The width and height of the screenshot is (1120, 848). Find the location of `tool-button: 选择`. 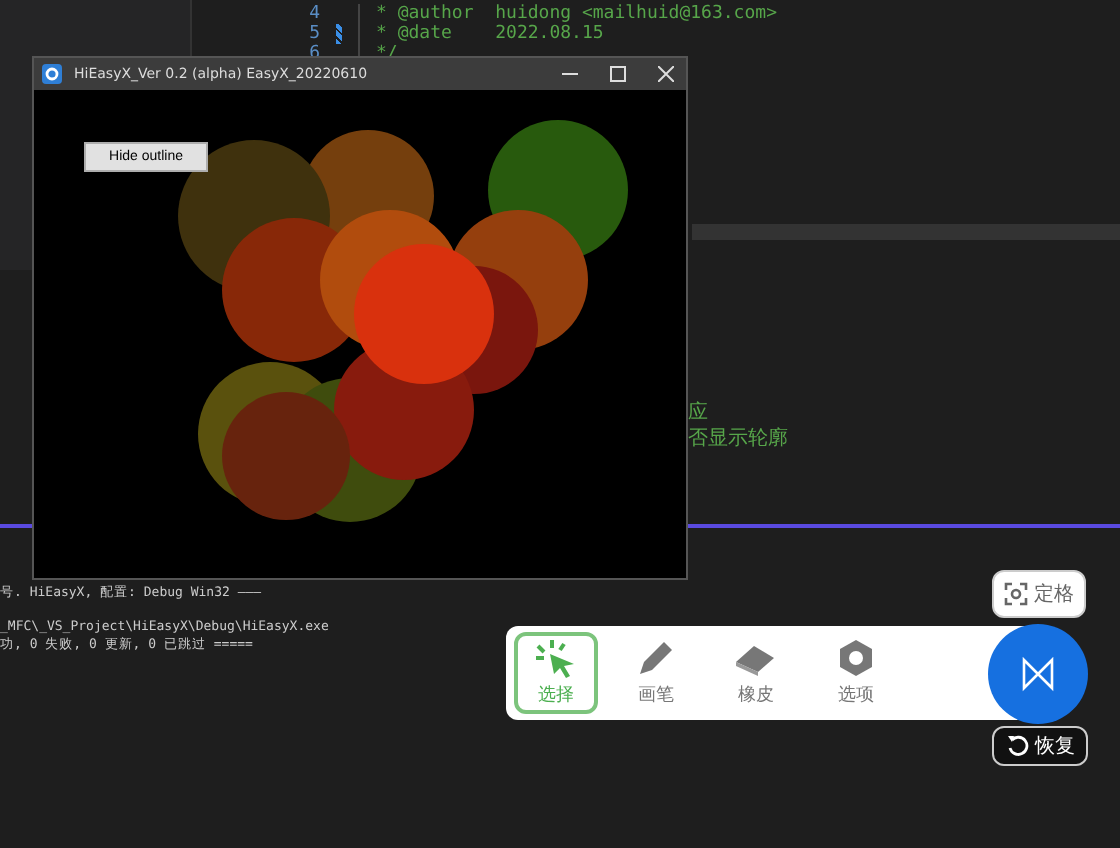

tool-button: 选择 is located at coordinates (556, 673).